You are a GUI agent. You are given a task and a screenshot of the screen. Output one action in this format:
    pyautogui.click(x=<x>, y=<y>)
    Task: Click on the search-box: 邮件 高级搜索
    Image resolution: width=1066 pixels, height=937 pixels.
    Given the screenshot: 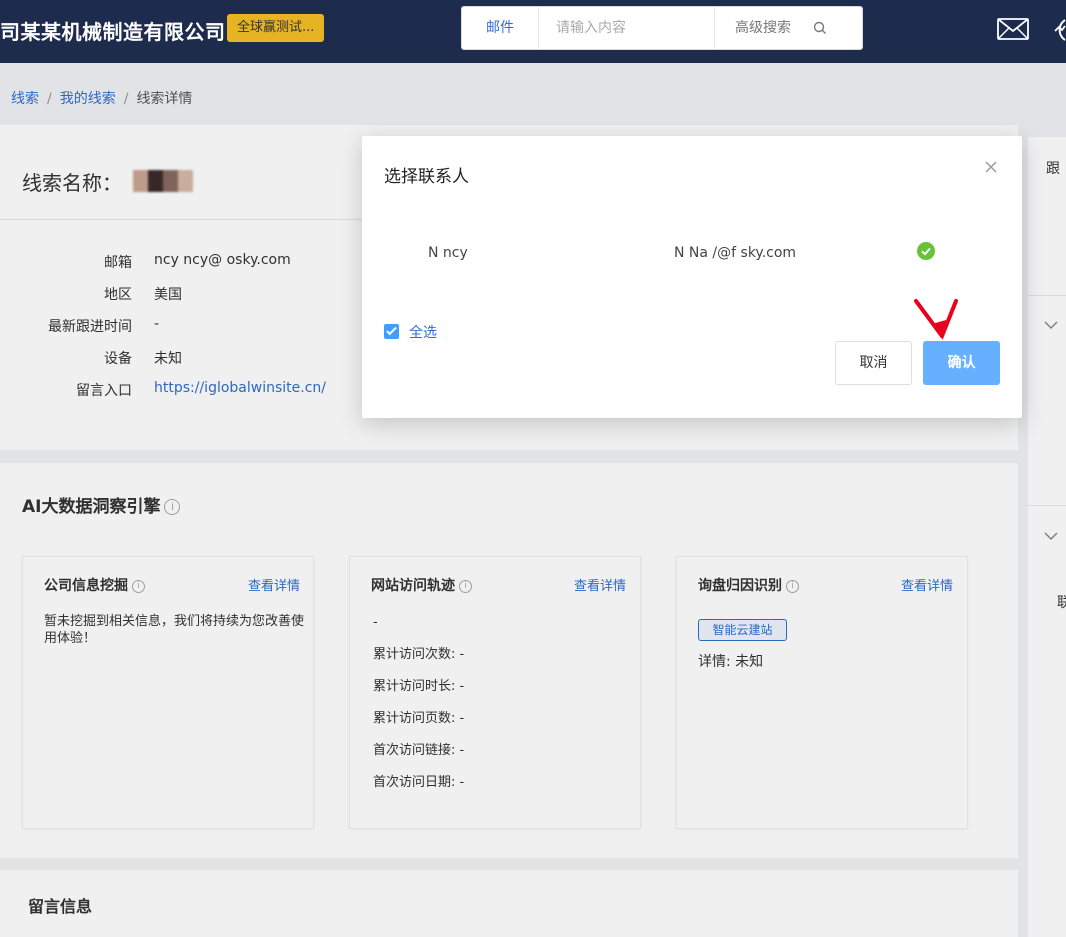 What is the action you would take?
    pyautogui.click(x=662, y=28)
    